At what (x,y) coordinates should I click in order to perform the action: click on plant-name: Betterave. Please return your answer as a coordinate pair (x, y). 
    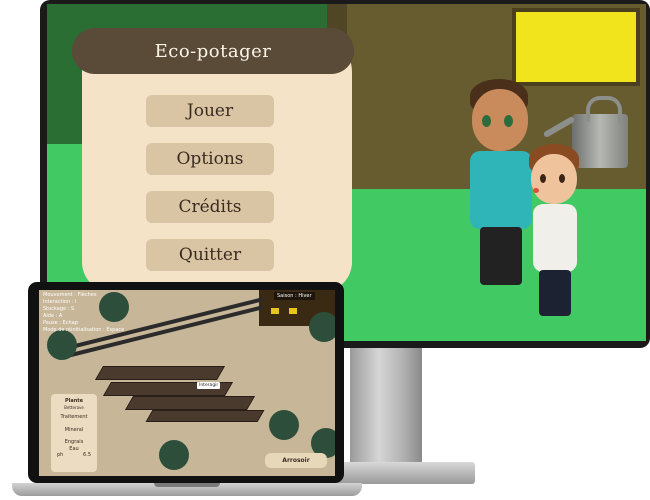
    Looking at the image, I should click on (74, 407).